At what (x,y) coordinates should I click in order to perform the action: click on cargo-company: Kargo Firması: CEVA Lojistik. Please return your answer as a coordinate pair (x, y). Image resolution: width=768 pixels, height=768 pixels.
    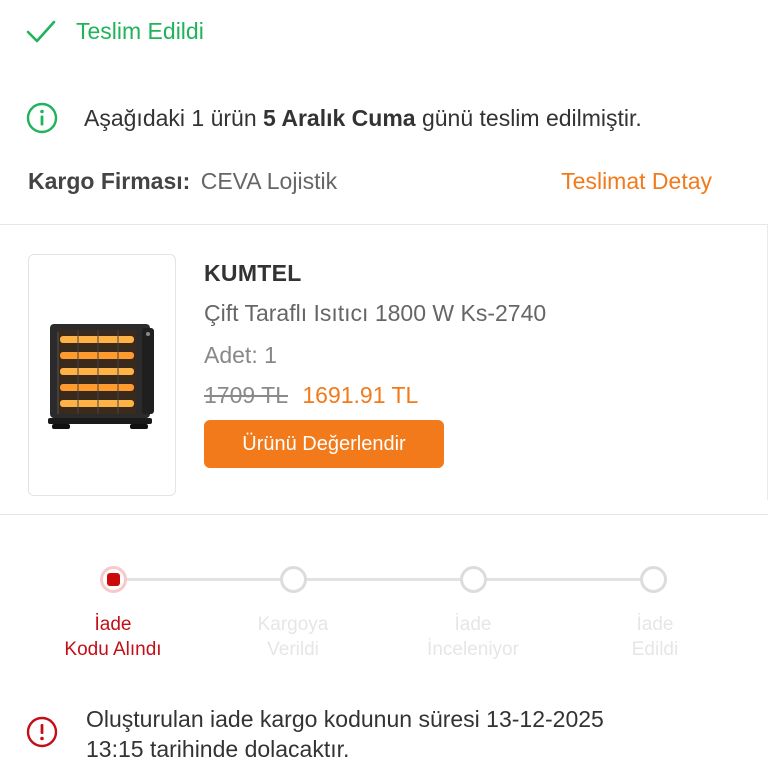
    Looking at the image, I should click on (182, 181).